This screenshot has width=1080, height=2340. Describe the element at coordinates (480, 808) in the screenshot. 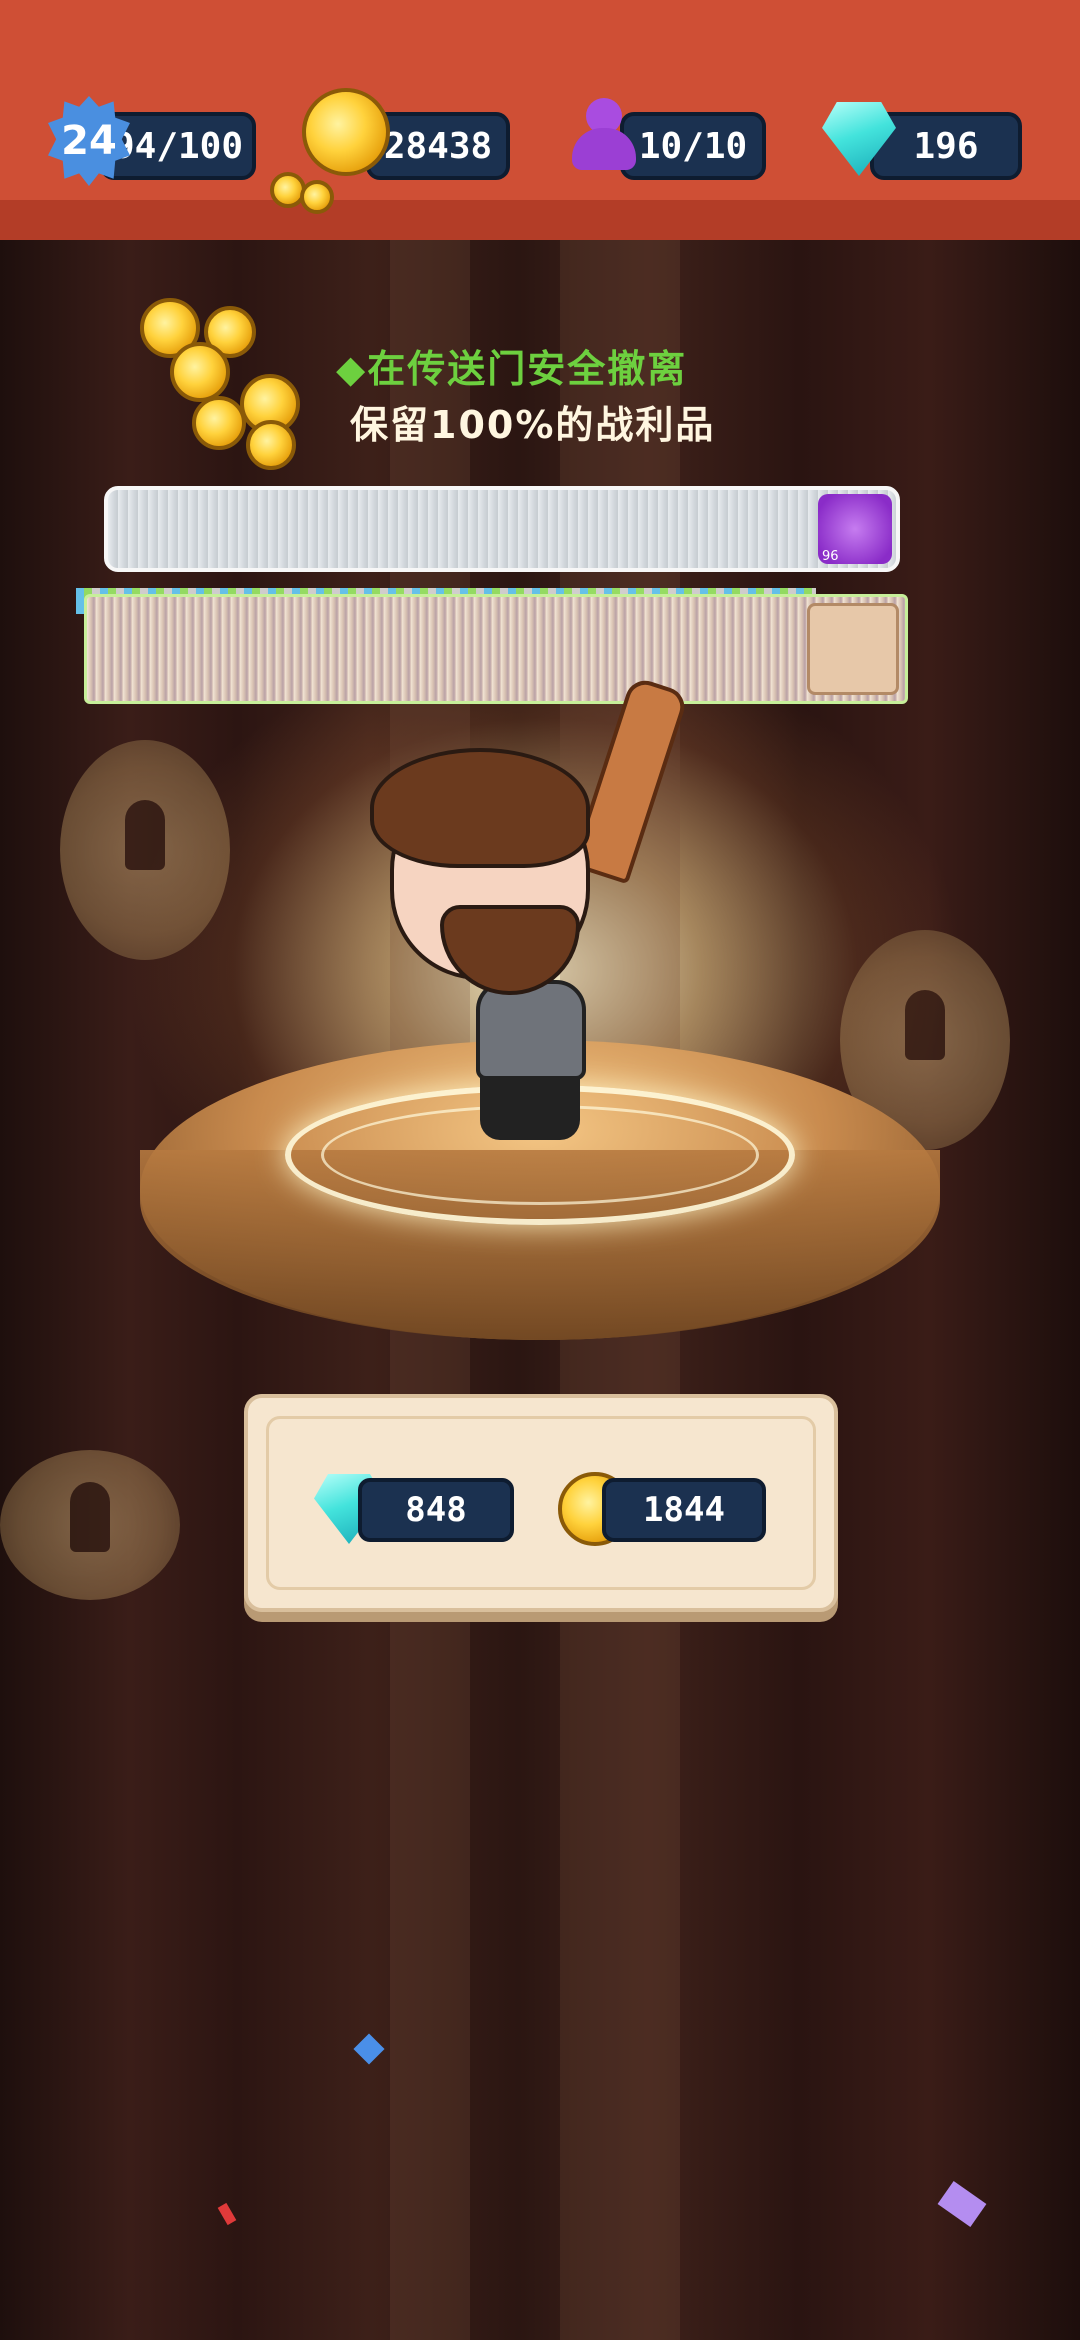

I see `hero-hair` at that location.